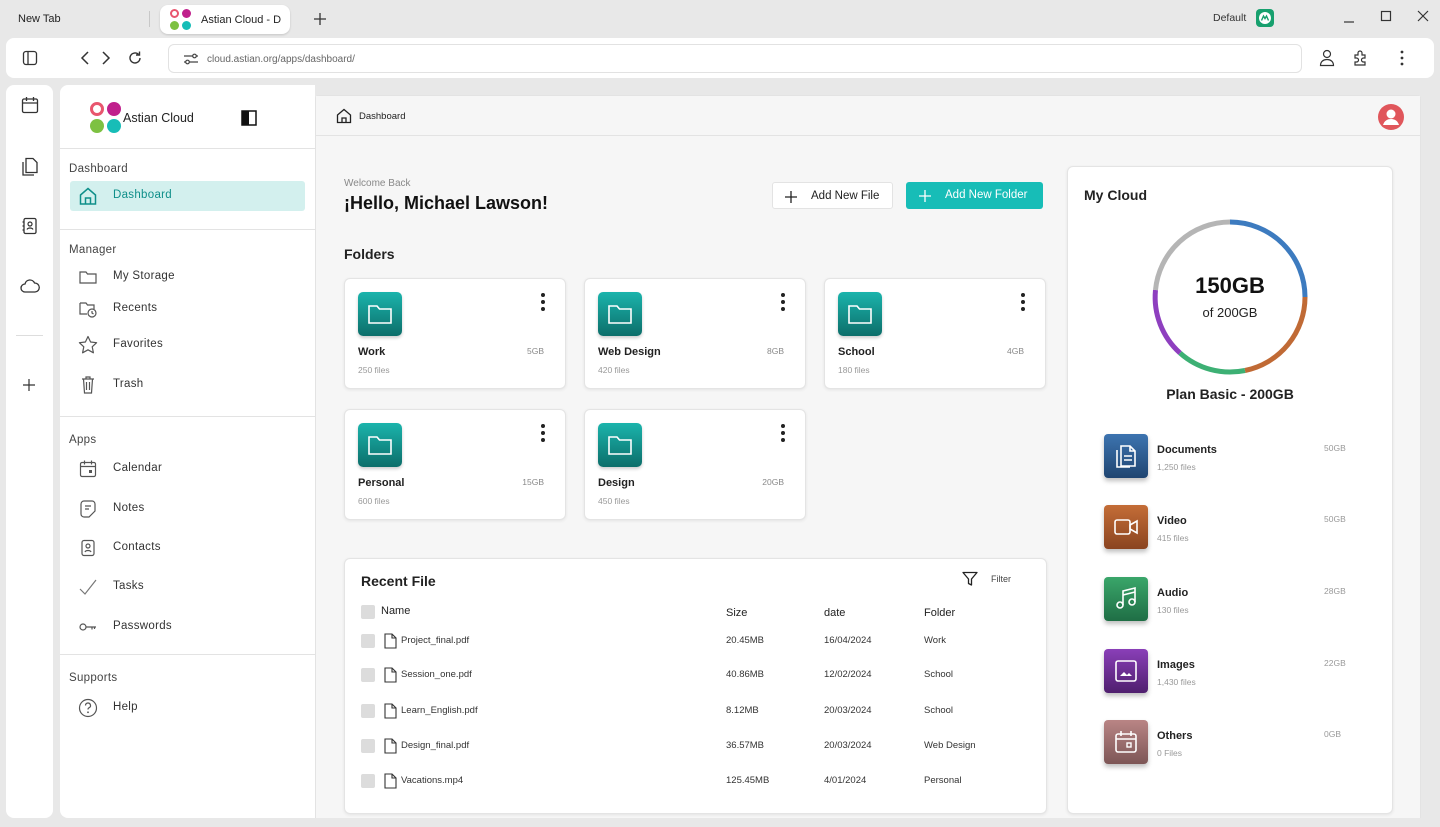  Describe the element at coordinates (320, 19) in the screenshot. I see `new-tab-plus-icon` at that location.